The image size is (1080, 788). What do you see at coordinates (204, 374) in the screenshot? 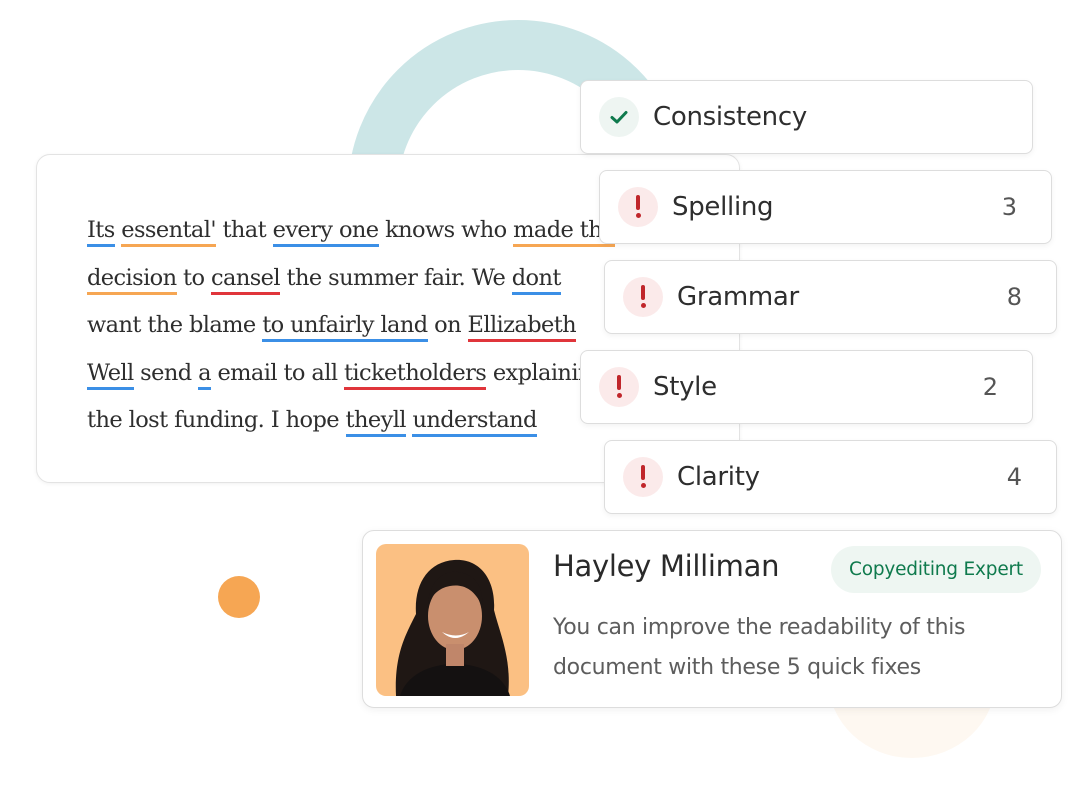
I see `flagged-word-blue: a` at bounding box center [204, 374].